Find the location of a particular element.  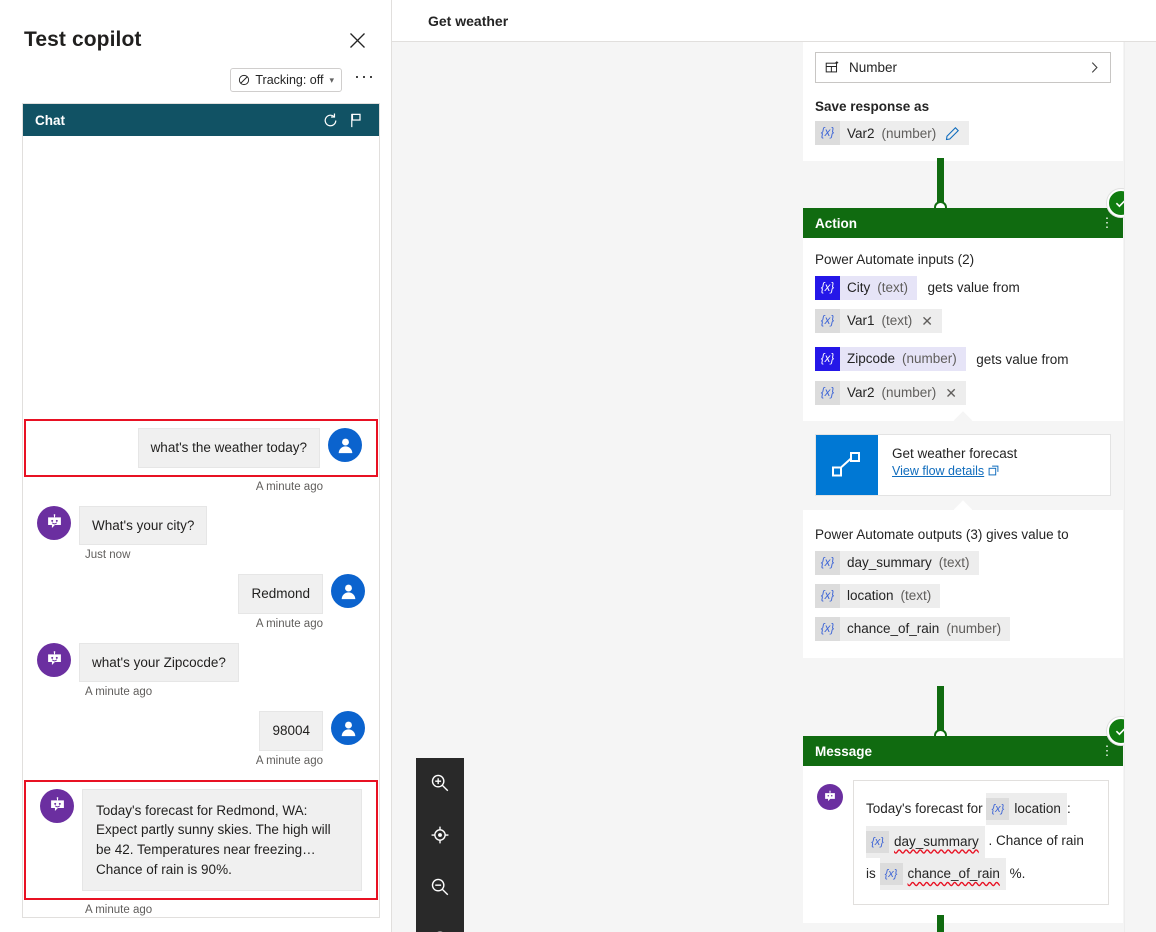

input-mapping-row: {x} Zipcode (number) gets value from is located at coordinates (963, 359).